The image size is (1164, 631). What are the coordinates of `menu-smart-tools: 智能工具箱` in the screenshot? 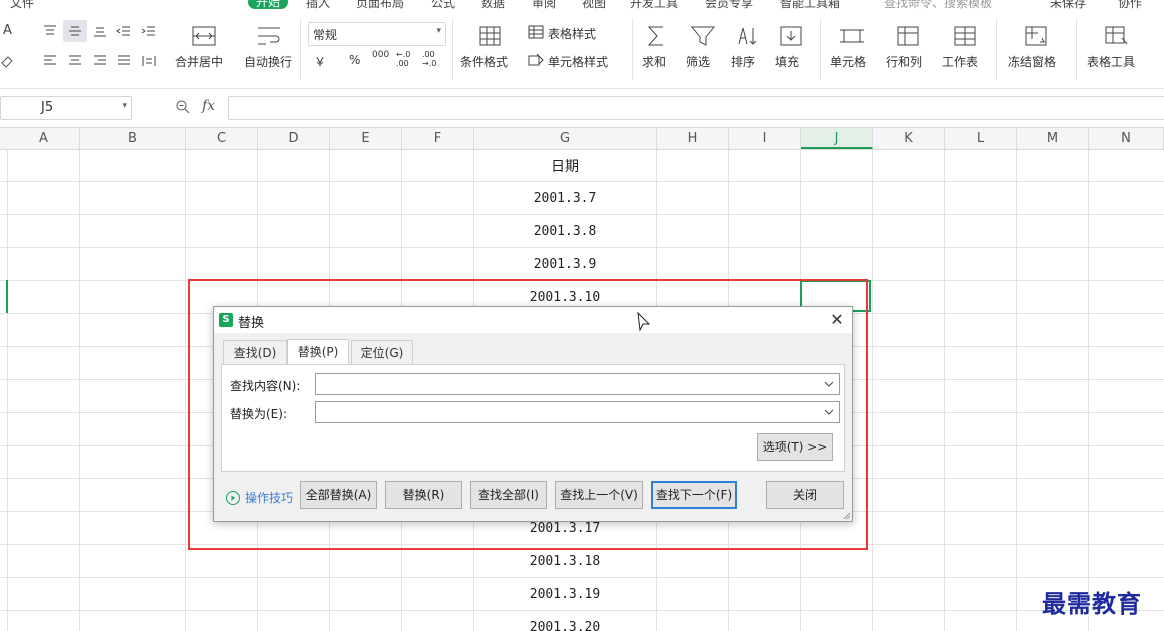 It's located at (810, 5).